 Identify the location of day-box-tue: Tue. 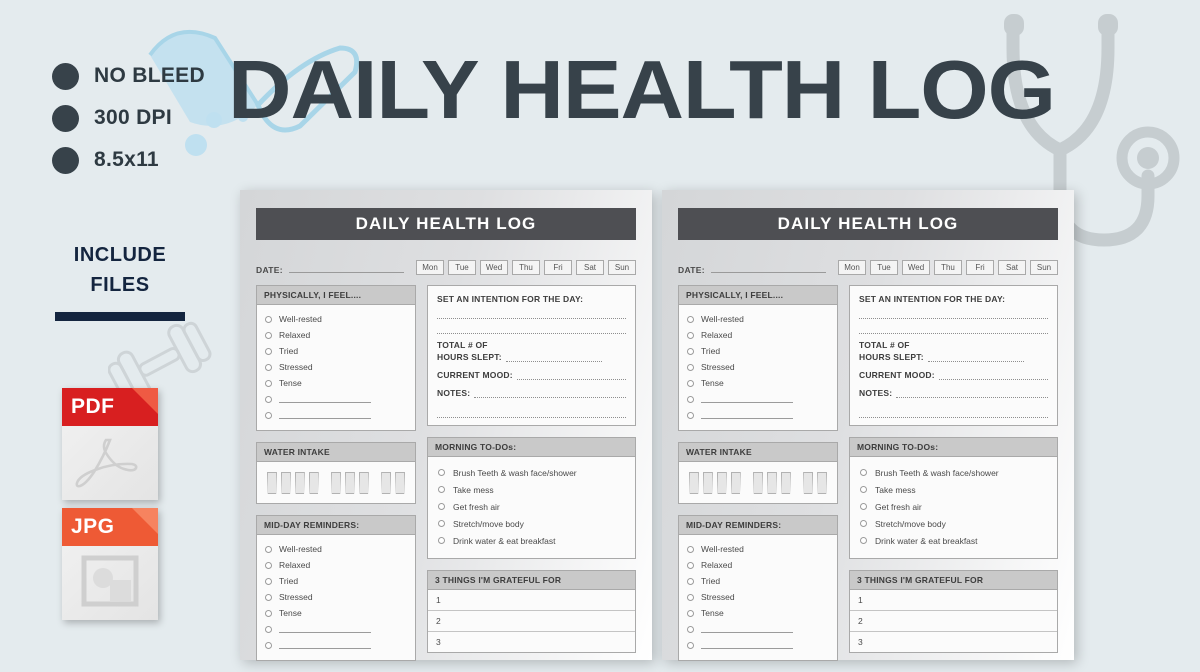
(884, 267).